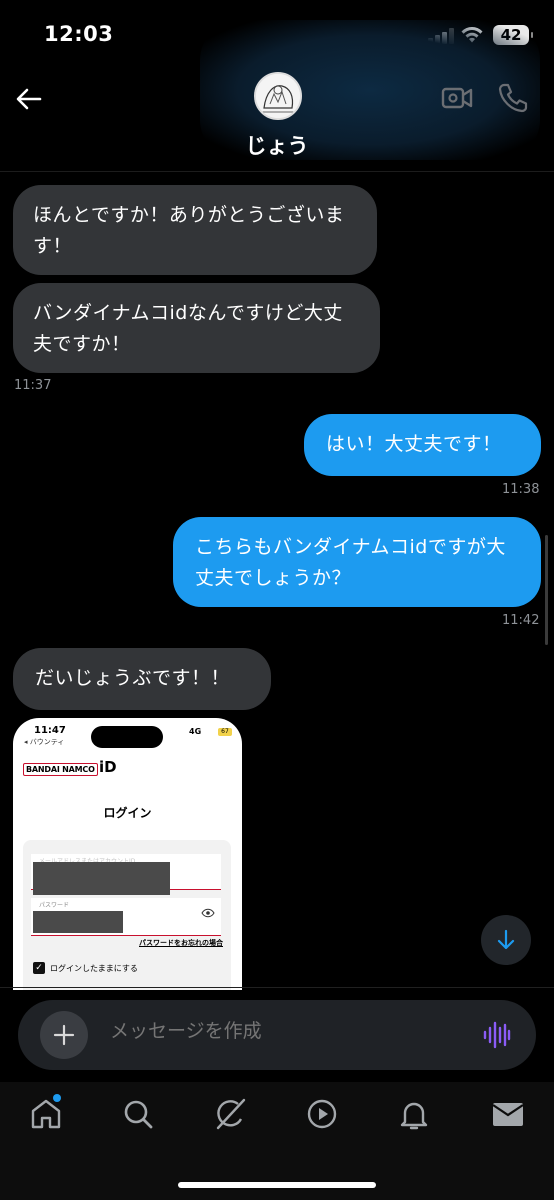 This screenshot has height=1200, width=554. What do you see at coordinates (497, 1035) in the screenshot?
I see `voice-message-icon` at bounding box center [497, 1035].